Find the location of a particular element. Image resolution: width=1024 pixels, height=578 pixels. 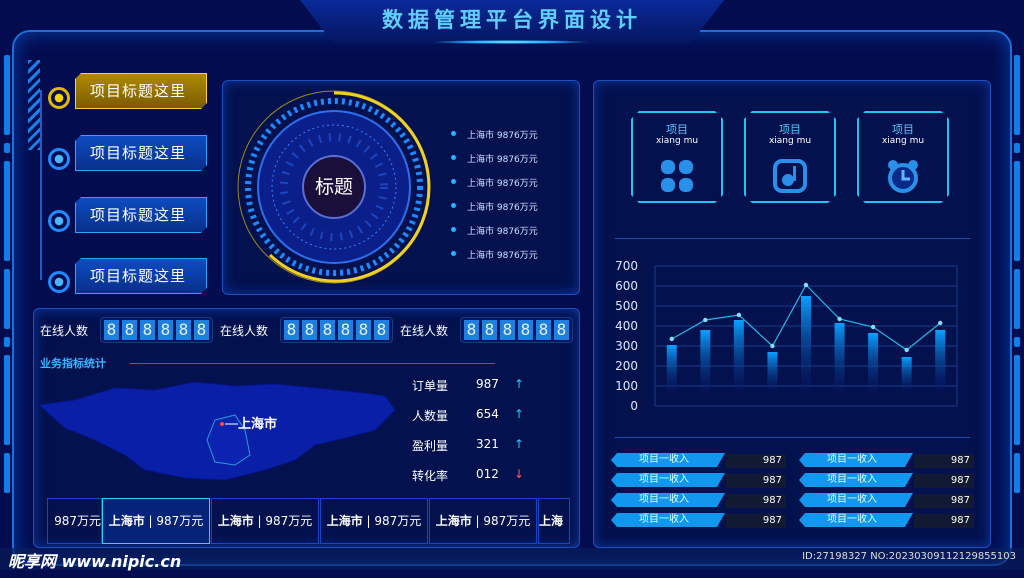

alarm-clock-icon is located at coordinates (903, 176).